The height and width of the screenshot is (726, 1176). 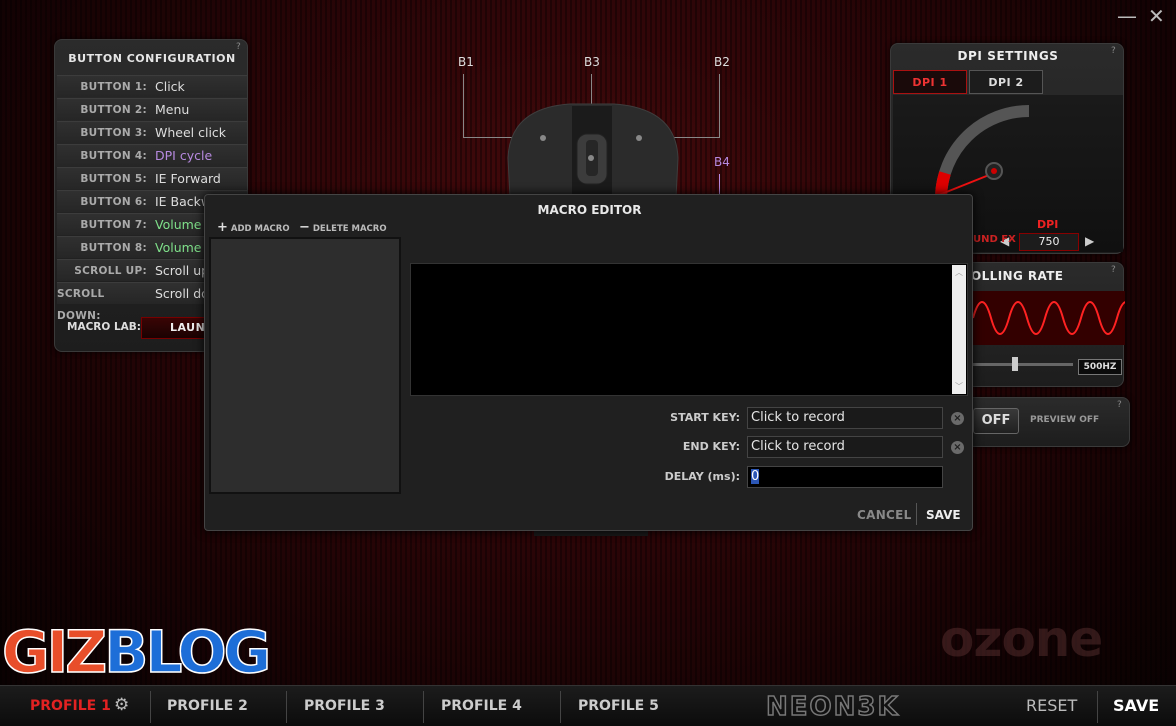 I want to click on scroll-down-value: Scroll do, so click(x=182, y=293).